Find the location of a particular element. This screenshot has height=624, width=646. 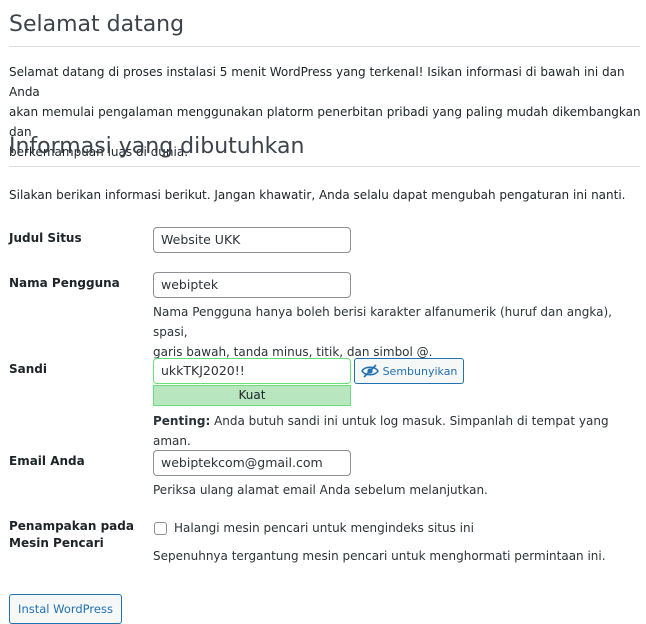

visibility-label-line: Mesin Pencari is located at coordinates (56, 543).